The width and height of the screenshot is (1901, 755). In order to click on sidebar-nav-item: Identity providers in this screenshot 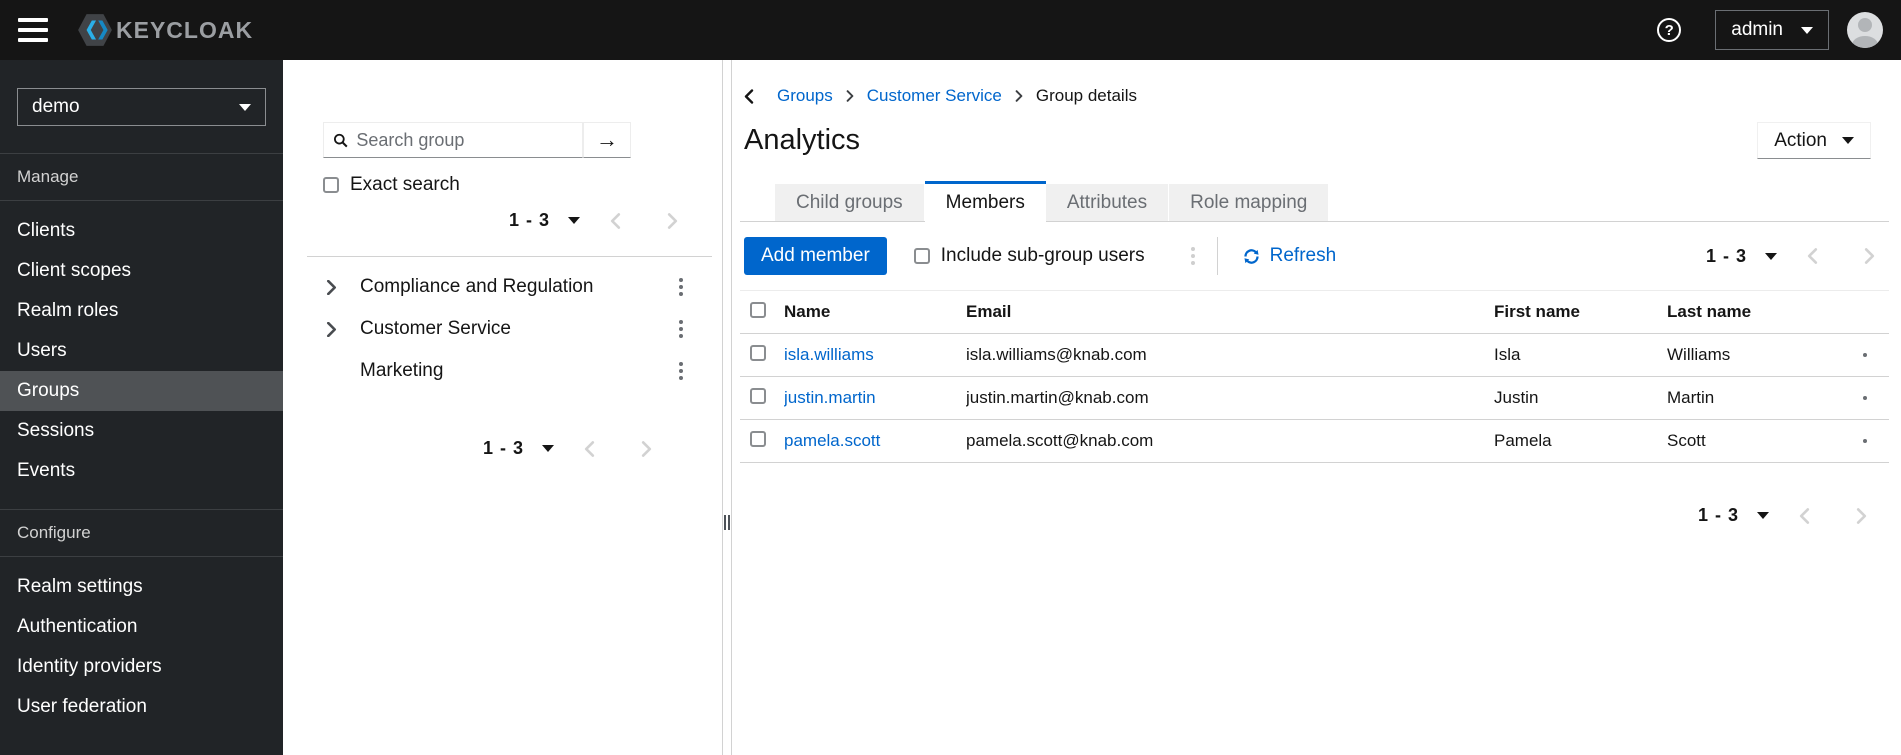, I will do `click(141, 667)`.